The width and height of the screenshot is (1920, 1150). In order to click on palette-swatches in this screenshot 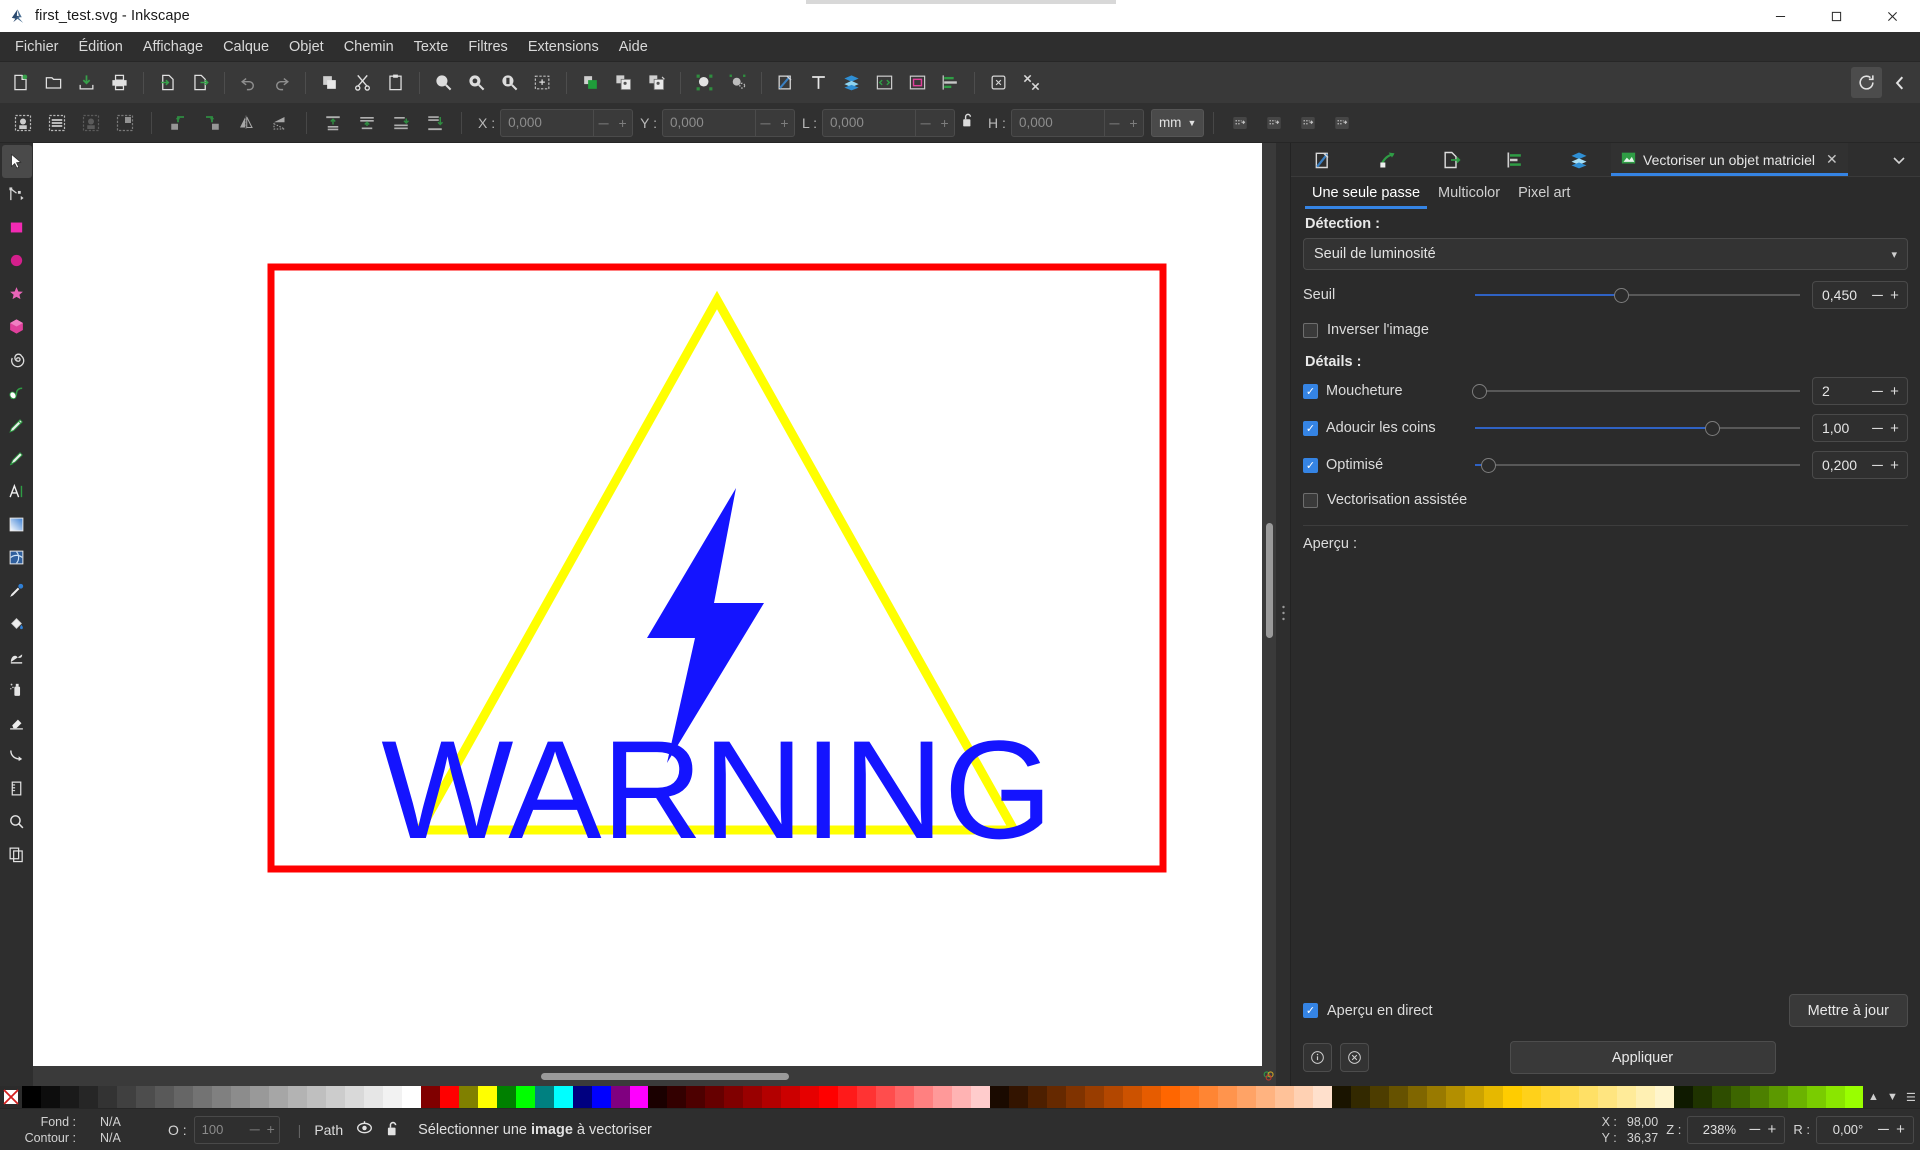, I will do `click(943, 1097)`.